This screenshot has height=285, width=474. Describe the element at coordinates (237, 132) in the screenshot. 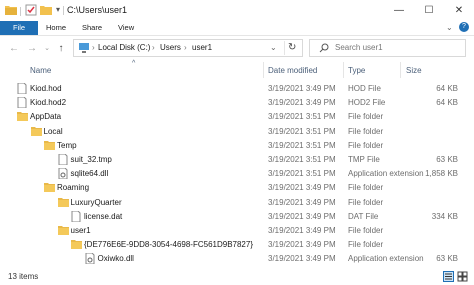

I see `file-row: Local 3/19/2021 3:51 PM File folder` at that location.